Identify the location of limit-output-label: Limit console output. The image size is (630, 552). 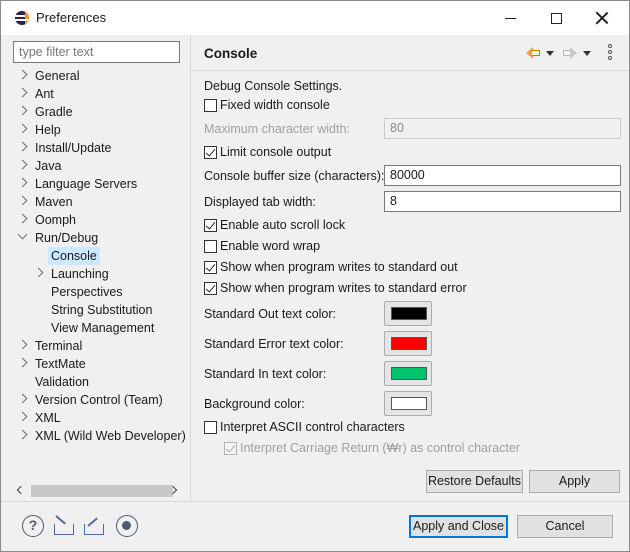
(276, 152).